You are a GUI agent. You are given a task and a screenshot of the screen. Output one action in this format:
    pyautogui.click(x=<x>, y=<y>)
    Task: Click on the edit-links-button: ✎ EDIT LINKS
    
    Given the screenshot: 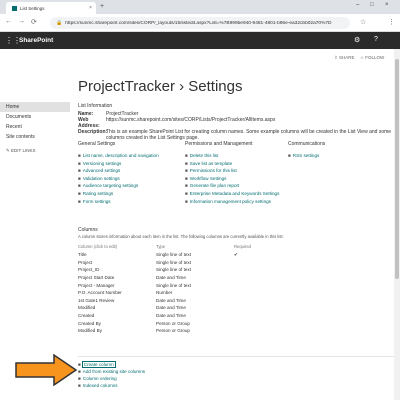 What is the action you would take?
    pyautogui.click(x=35, y=151)
    